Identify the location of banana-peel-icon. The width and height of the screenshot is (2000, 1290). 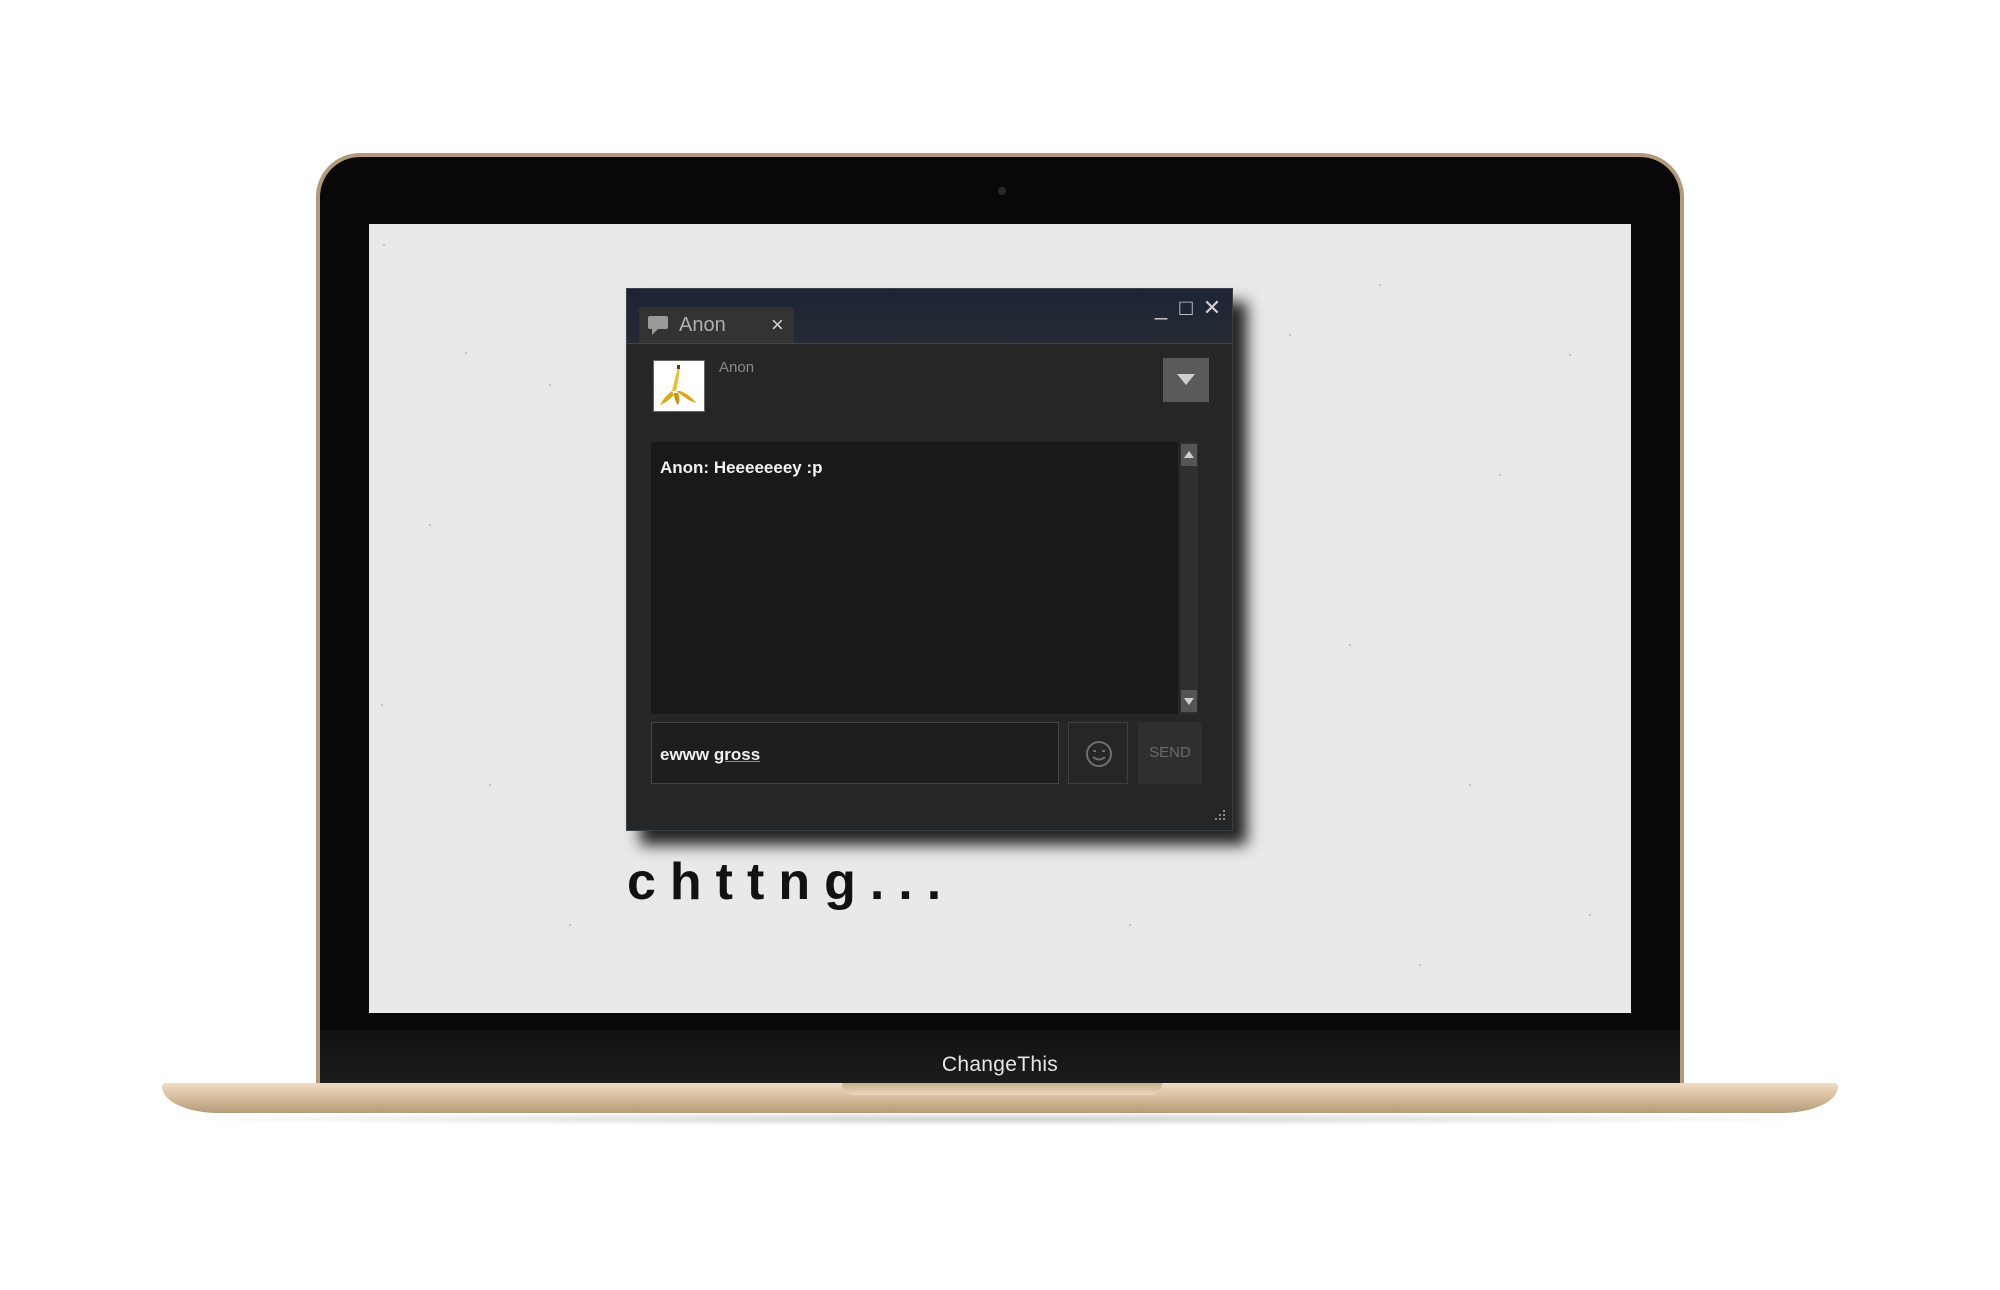
(678, 385).